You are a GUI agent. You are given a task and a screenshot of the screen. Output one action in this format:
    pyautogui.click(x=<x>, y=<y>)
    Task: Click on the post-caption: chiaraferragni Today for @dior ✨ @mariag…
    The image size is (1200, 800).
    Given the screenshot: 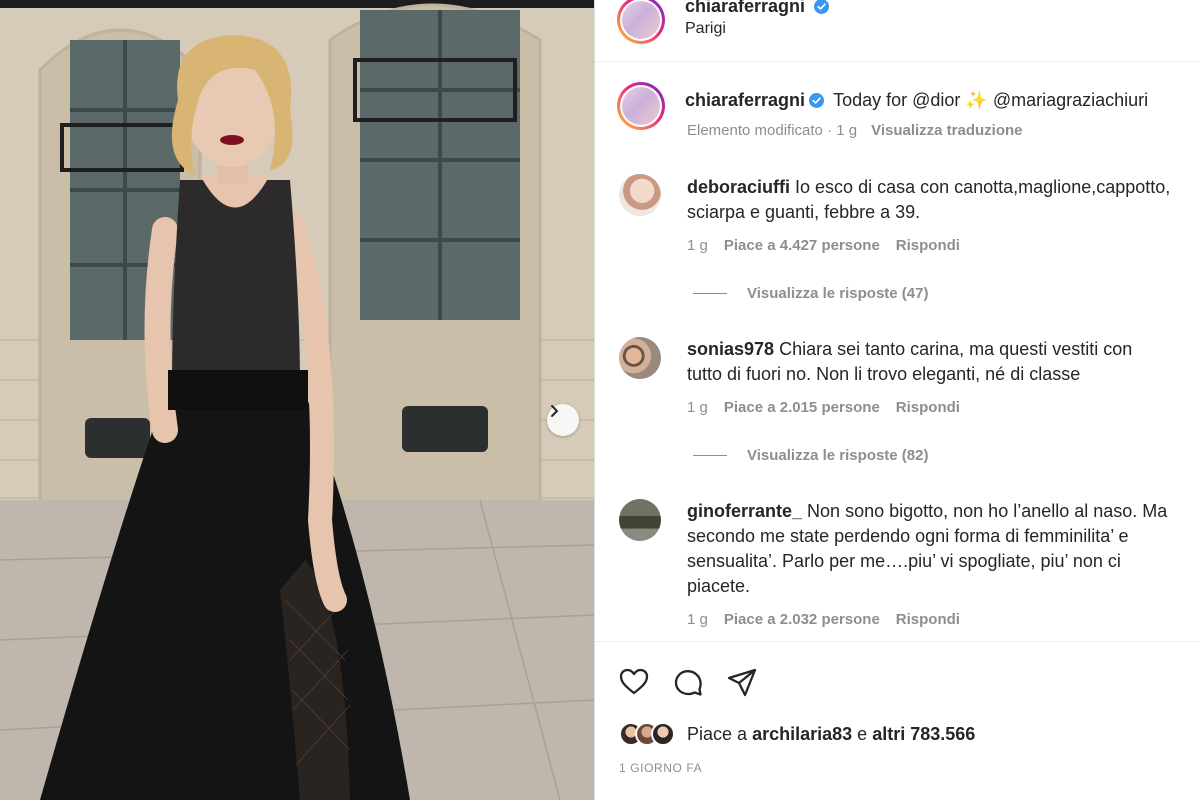 What is the action you would take?
    pyautogui.click(x=940, y=100)
    